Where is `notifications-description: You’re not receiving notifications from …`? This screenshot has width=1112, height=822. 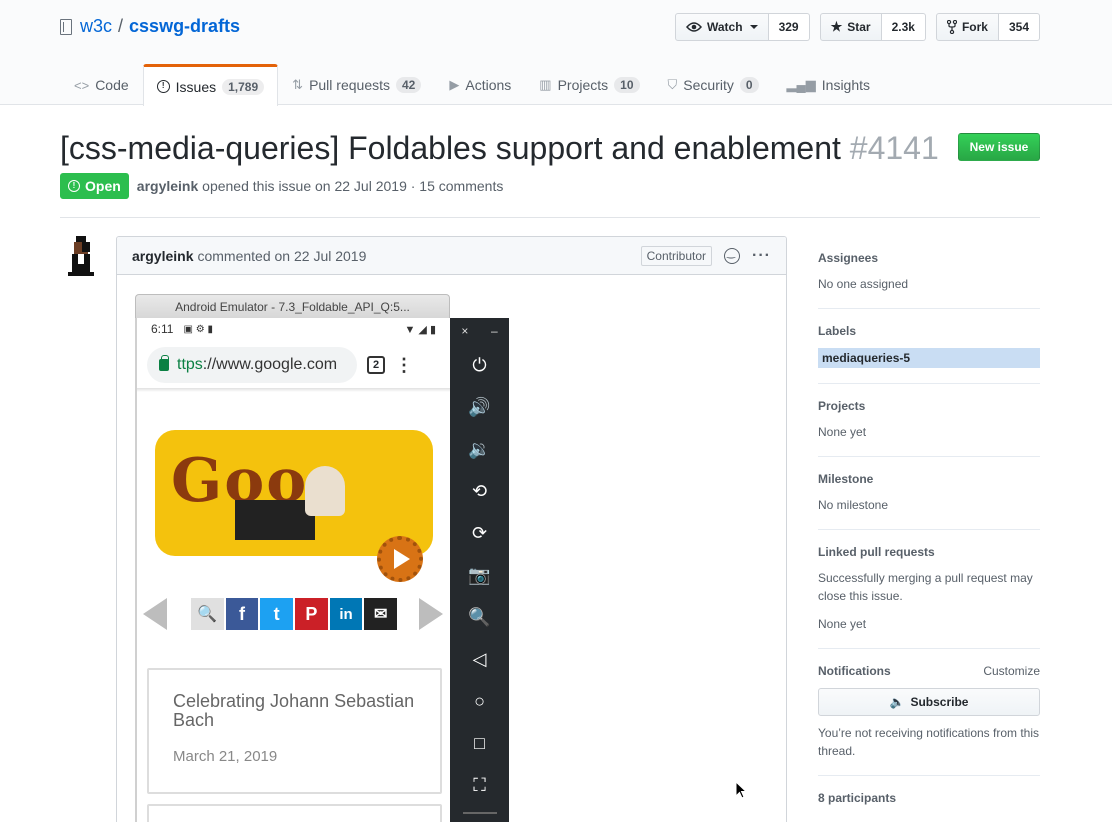
notifications-description: You’re not receiving notifications from … is located at coordinates (929, 742).